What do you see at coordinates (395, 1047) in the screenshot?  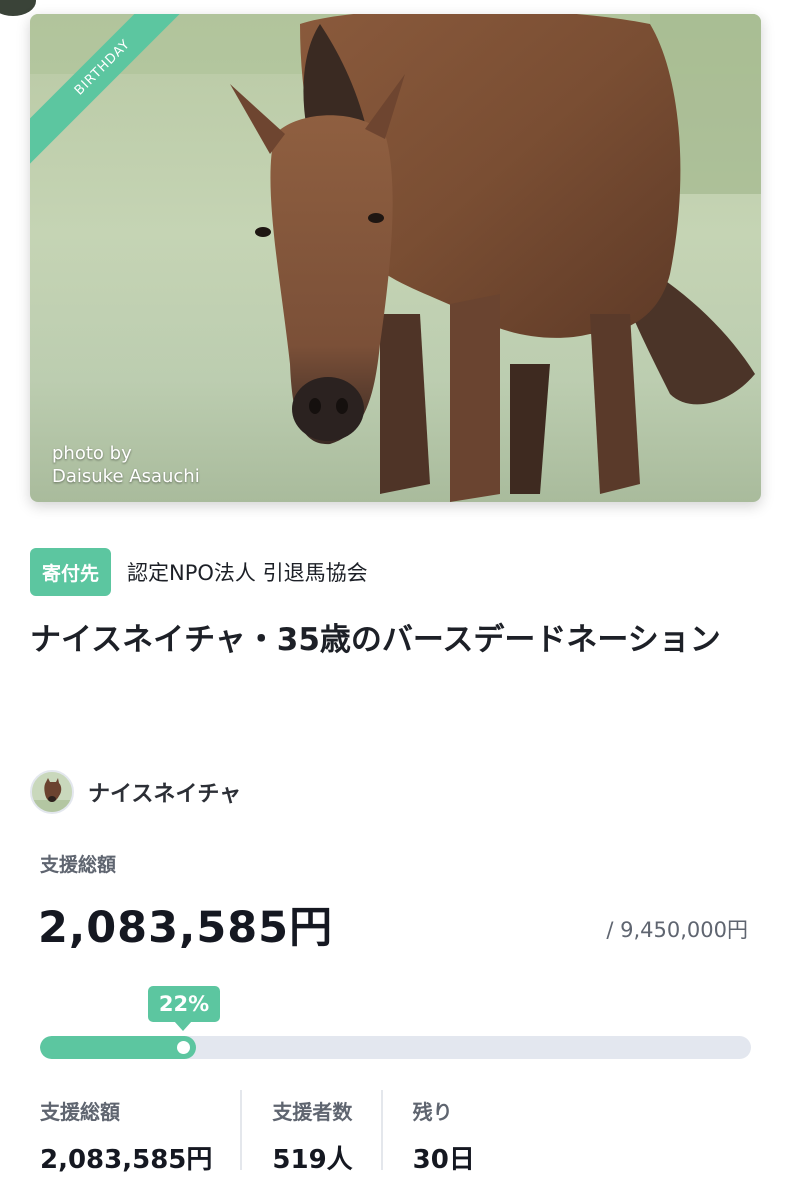 I see `progress-bar` at bounding box center [395, 1047].